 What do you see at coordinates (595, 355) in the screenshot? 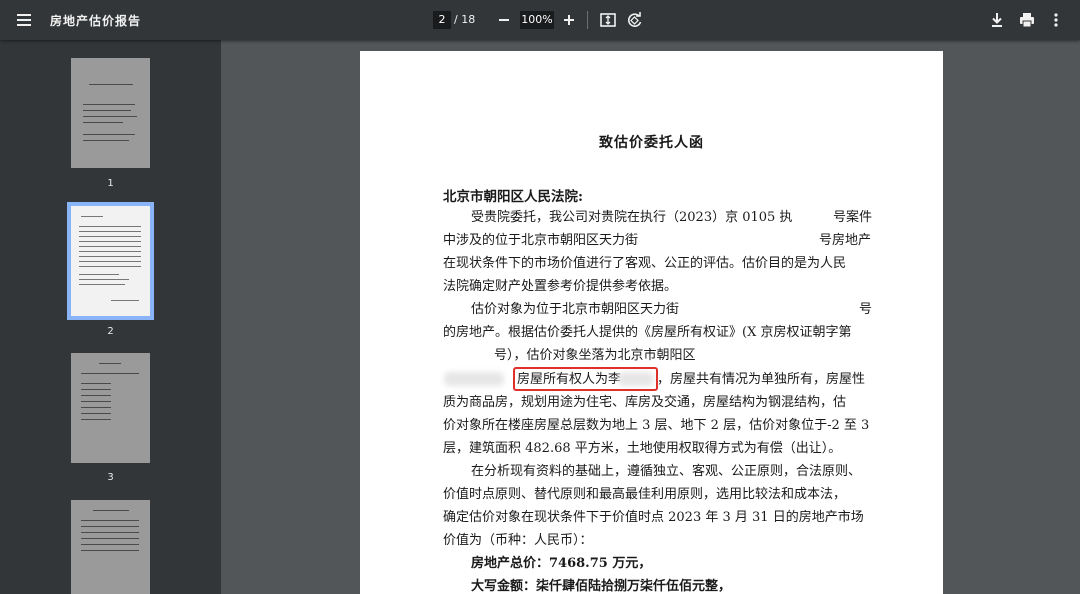
I see `body-line: 号），估价对象坐落为北京市朝阳区` at bounding box center [595, 355].